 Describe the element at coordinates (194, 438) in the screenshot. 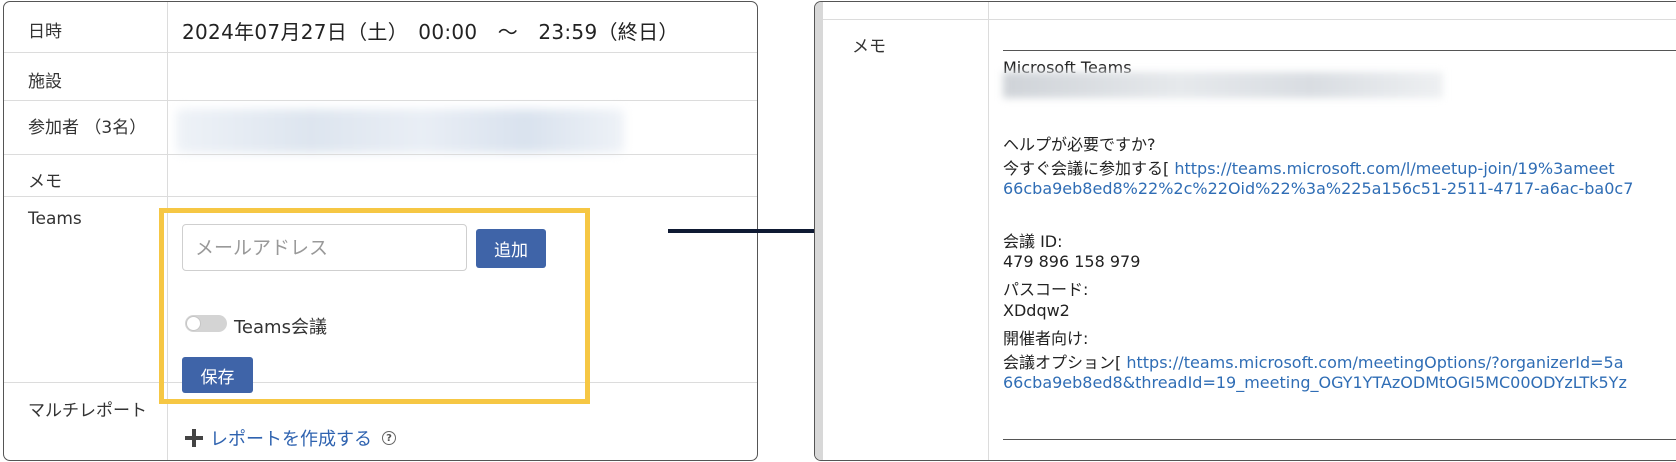

I see `plus-icon` at that location.